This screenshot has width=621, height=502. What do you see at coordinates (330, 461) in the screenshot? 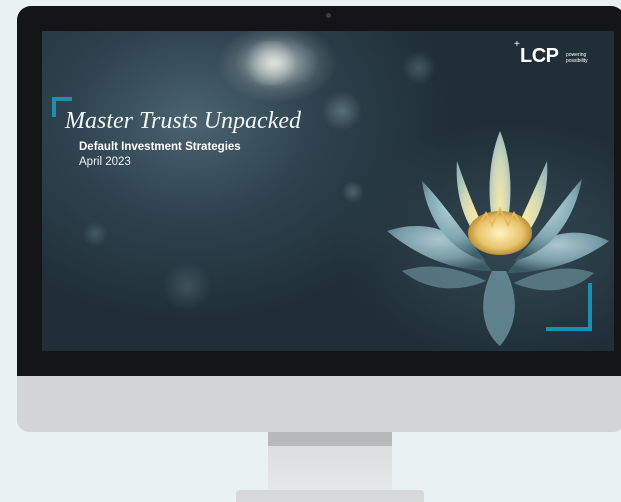
I see `monitor-stand` at bounding box center [330, 461].